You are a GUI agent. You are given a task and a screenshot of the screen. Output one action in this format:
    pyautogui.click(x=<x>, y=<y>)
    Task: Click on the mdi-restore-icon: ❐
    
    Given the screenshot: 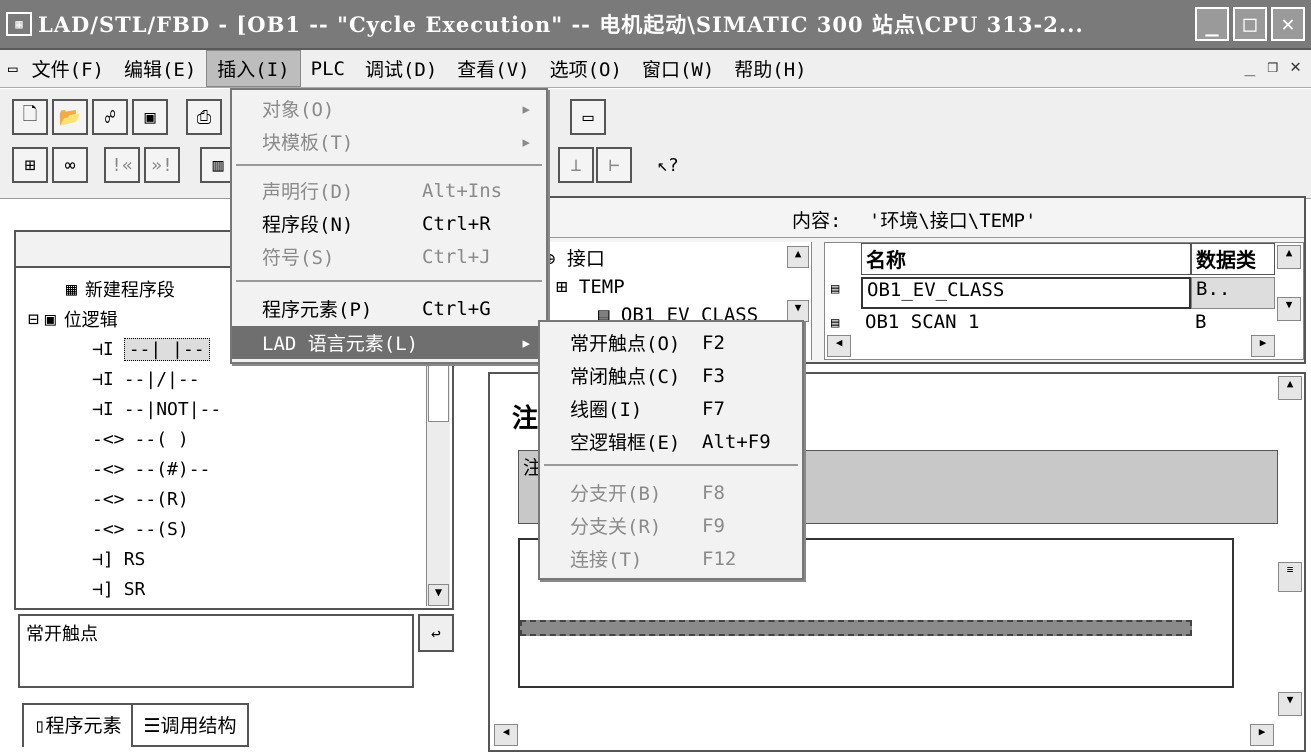 What is the action you would take?
    pyautogui.click(x=1272, y=66)
    